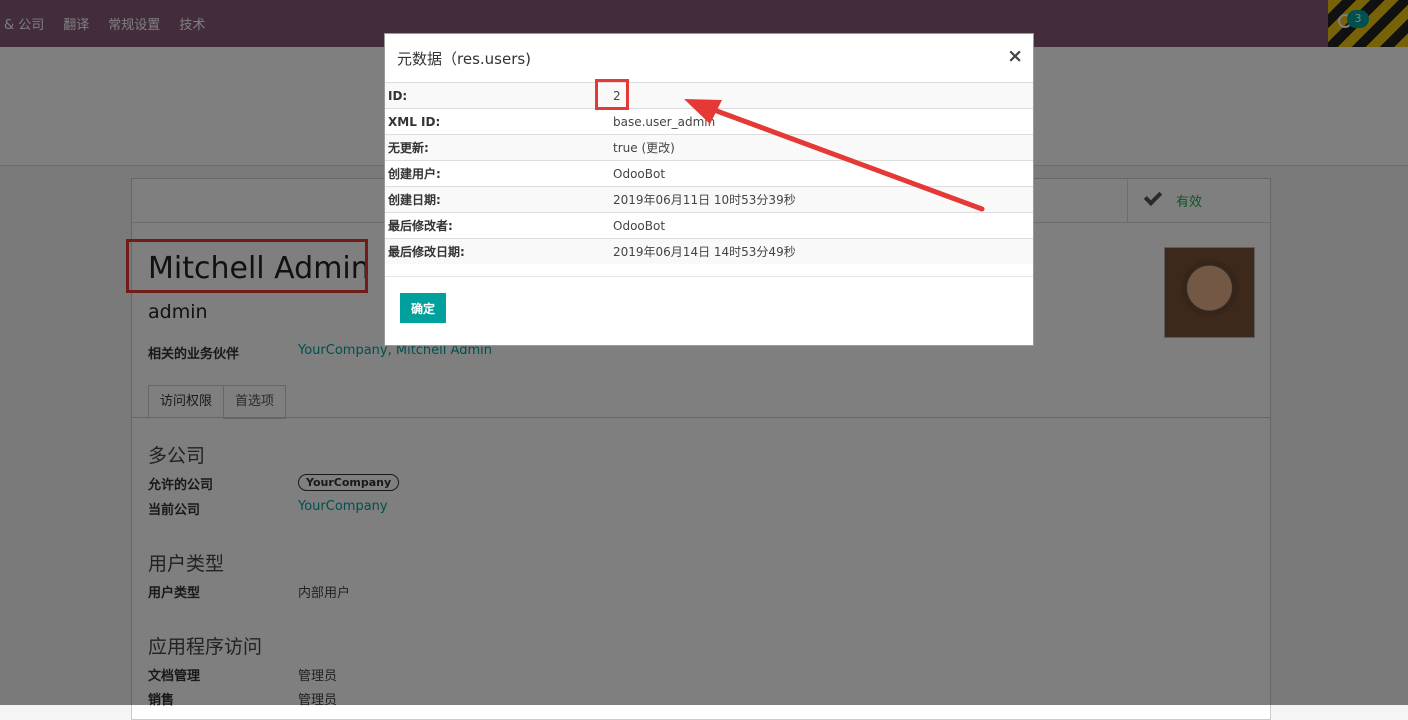 The height and width of the screenshot is (720, 1408). Describe the element at coordinates (834, 155) in the screenshot. I see `annotation-arrow` at that location.